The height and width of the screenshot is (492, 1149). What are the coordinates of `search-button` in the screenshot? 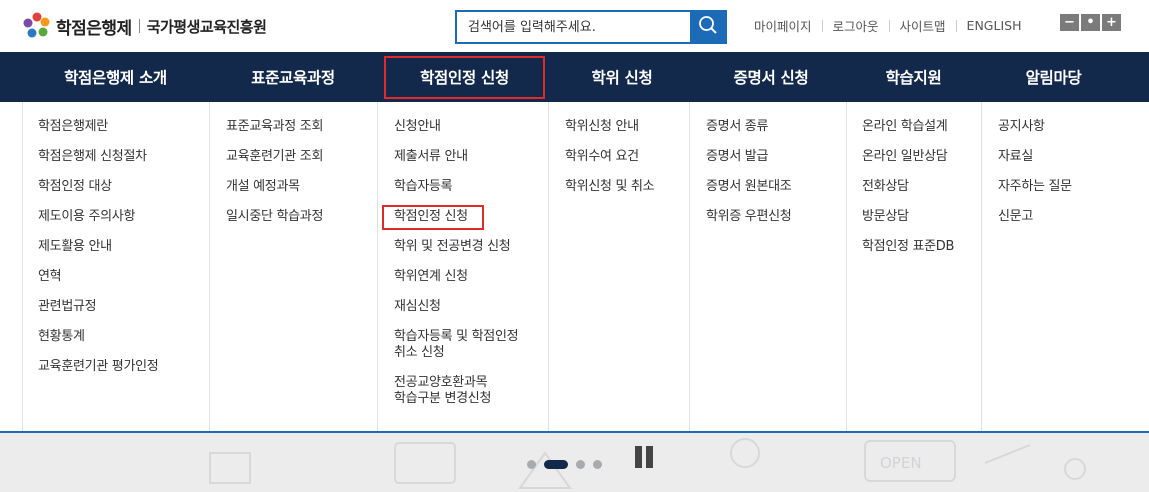 It's located at (707, 27).